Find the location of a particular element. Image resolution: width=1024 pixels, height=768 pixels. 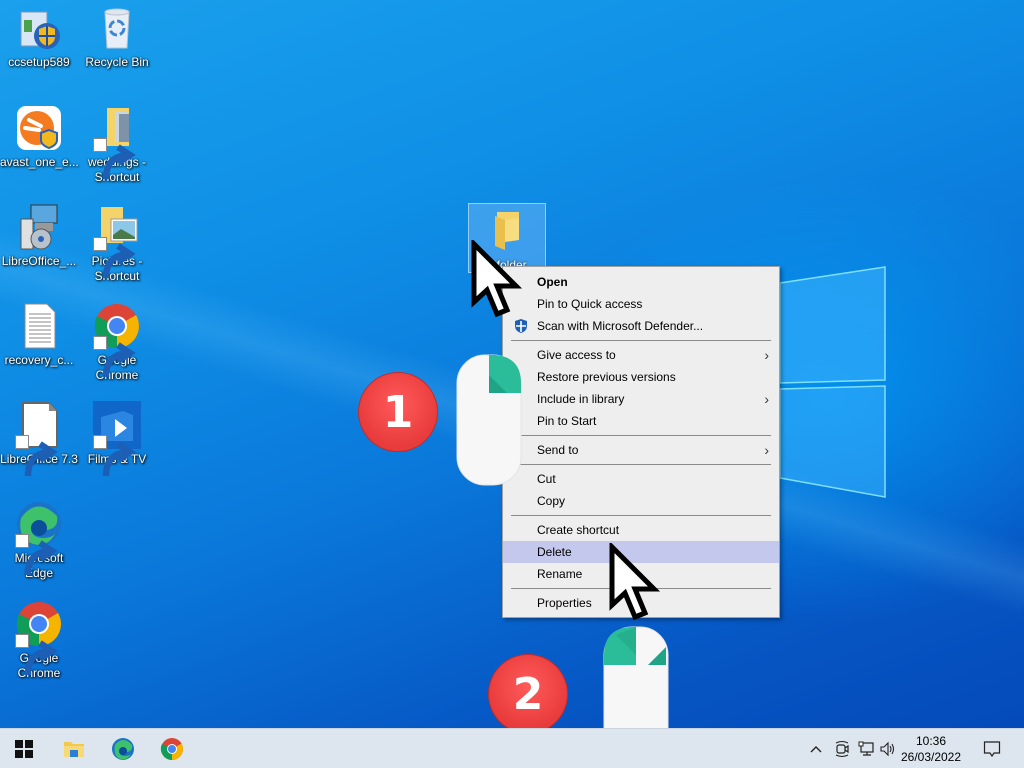

desktop-icon-films-tv: Films & TV is located at coordinates (117, 439).